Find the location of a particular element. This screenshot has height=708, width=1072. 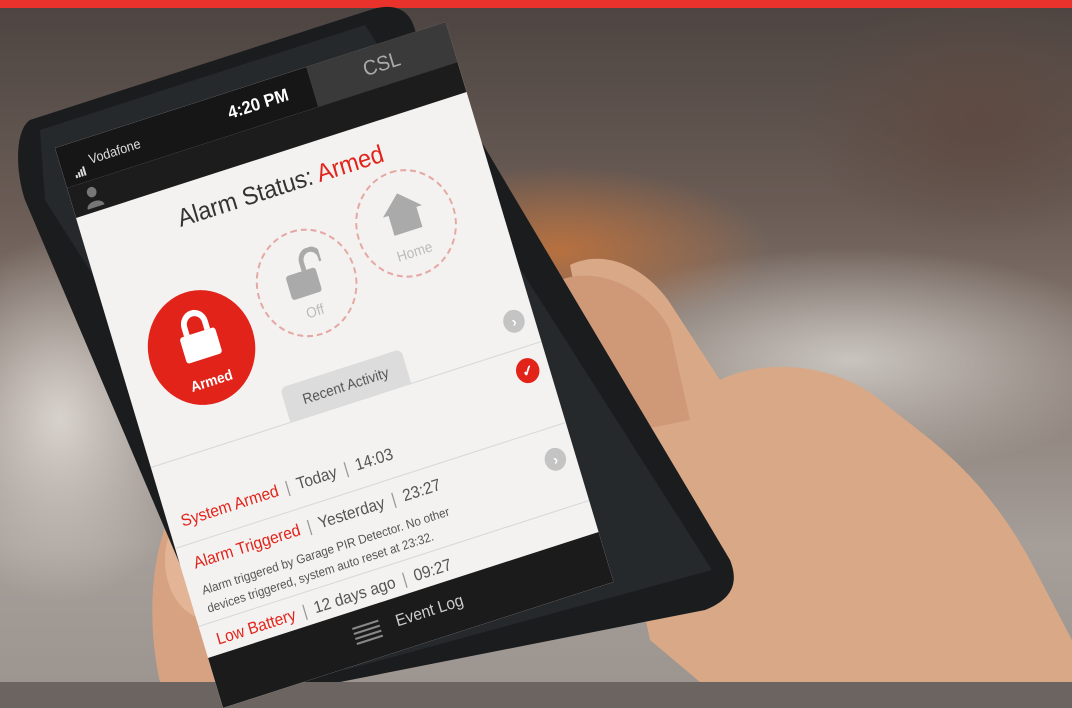

home-label: Home is located at coordinates (414, 251).